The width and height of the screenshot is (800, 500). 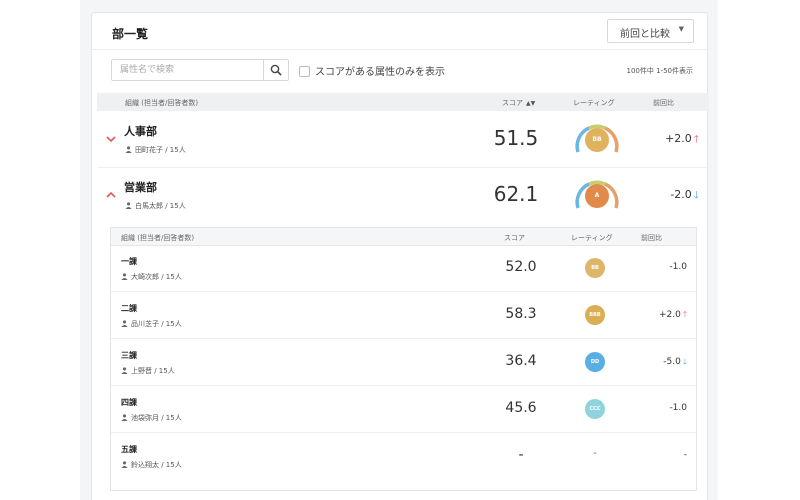 What do you see at coordinates (129, 308) in the screenshot?
I see `sub-department-name: 二課` at bounding box center [129, 308].